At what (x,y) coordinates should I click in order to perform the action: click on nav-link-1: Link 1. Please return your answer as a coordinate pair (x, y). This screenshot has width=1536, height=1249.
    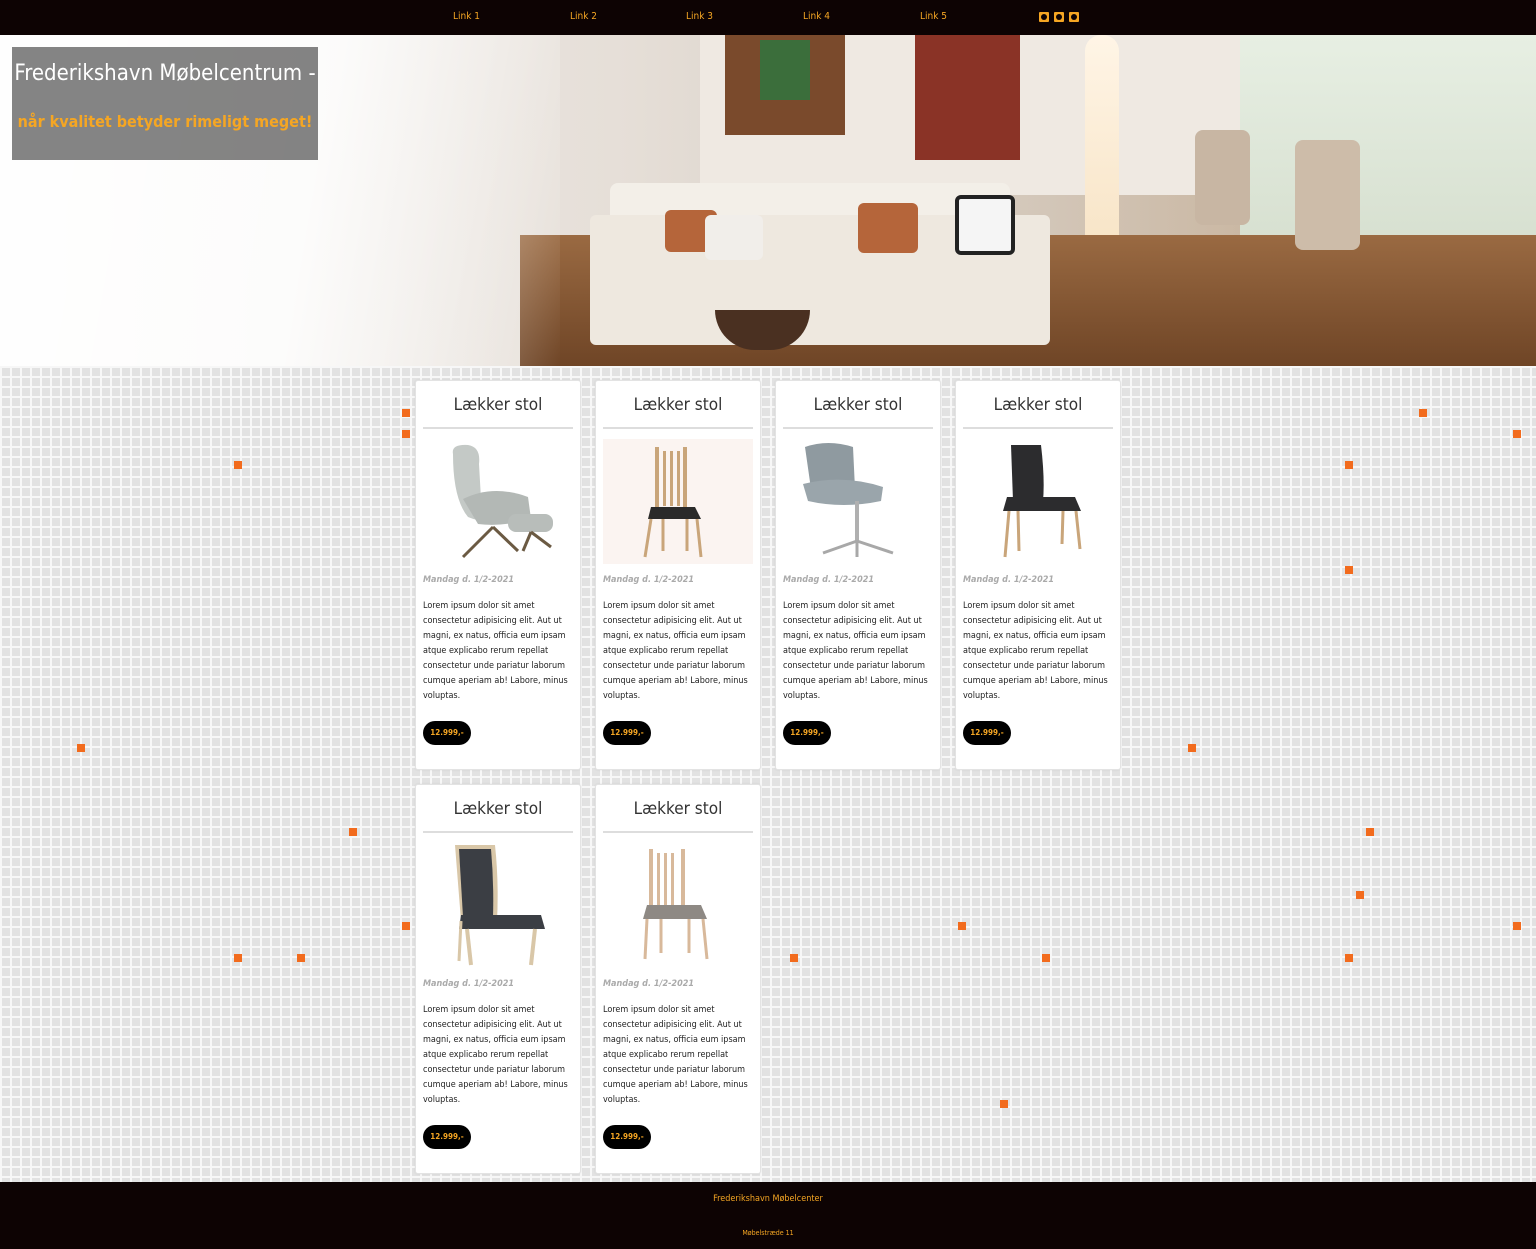
    Looking at the image, I should click on (466, 16).